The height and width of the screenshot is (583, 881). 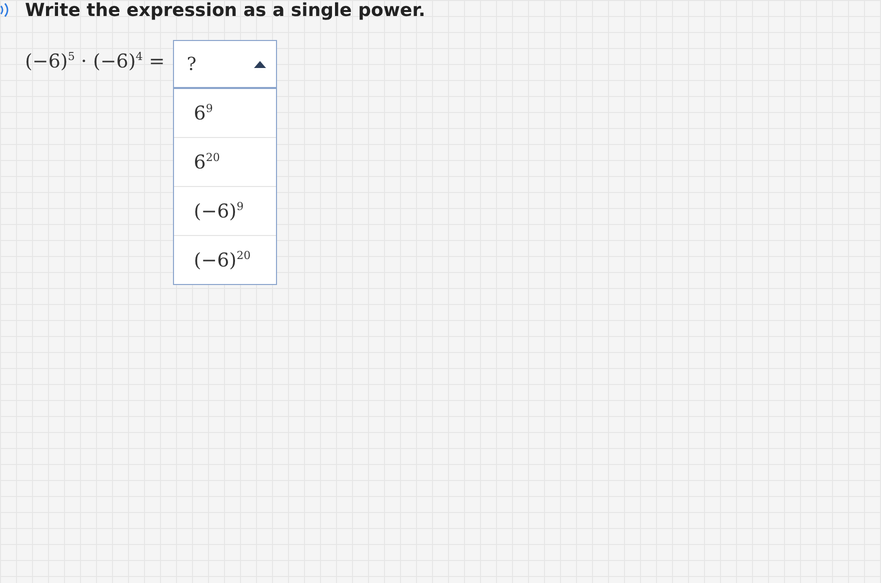 What do you see at coordinates (225, 10) in the screenshot?
I see `instruction-text: Write the expression as a single power.` at bounding box center [225, 10].